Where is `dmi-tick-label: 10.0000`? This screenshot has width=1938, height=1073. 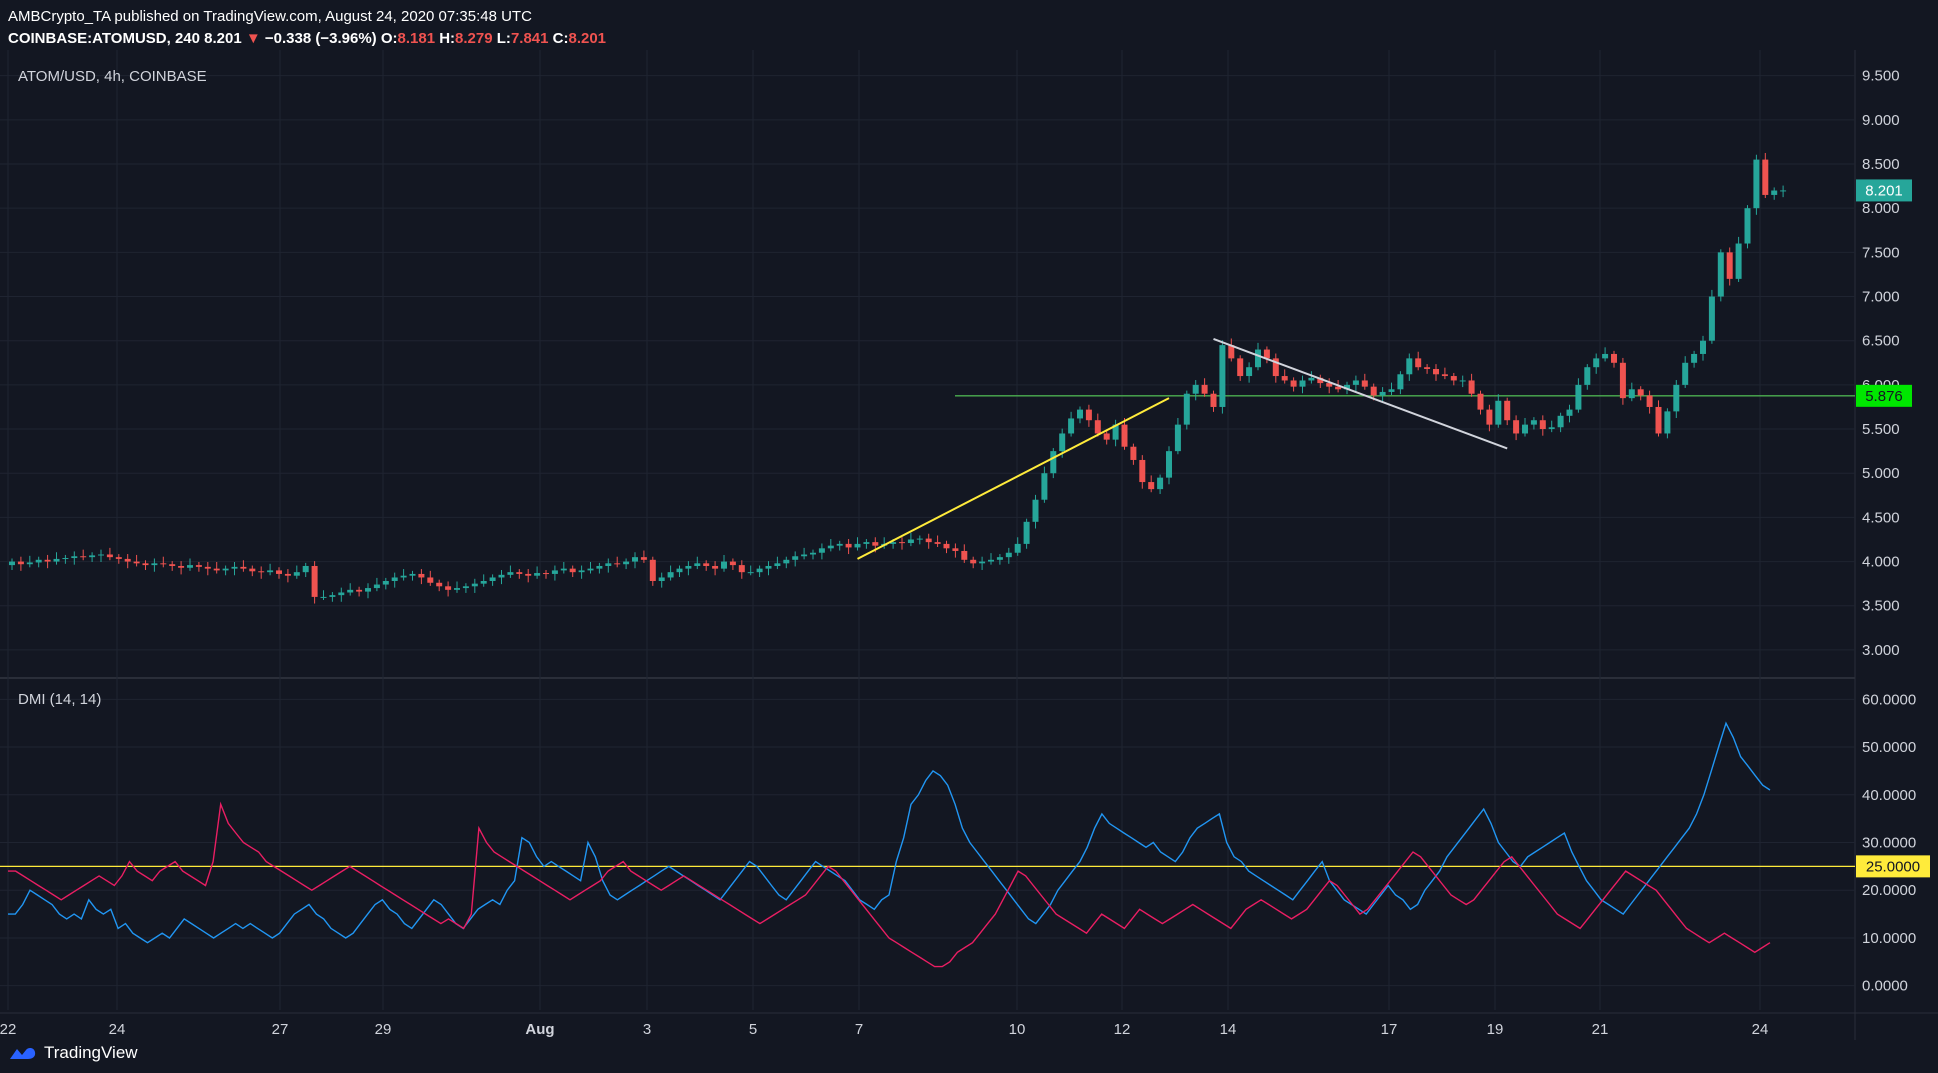 dmi-tick-label: 10.0000 is located at coordinates (1889, 938).